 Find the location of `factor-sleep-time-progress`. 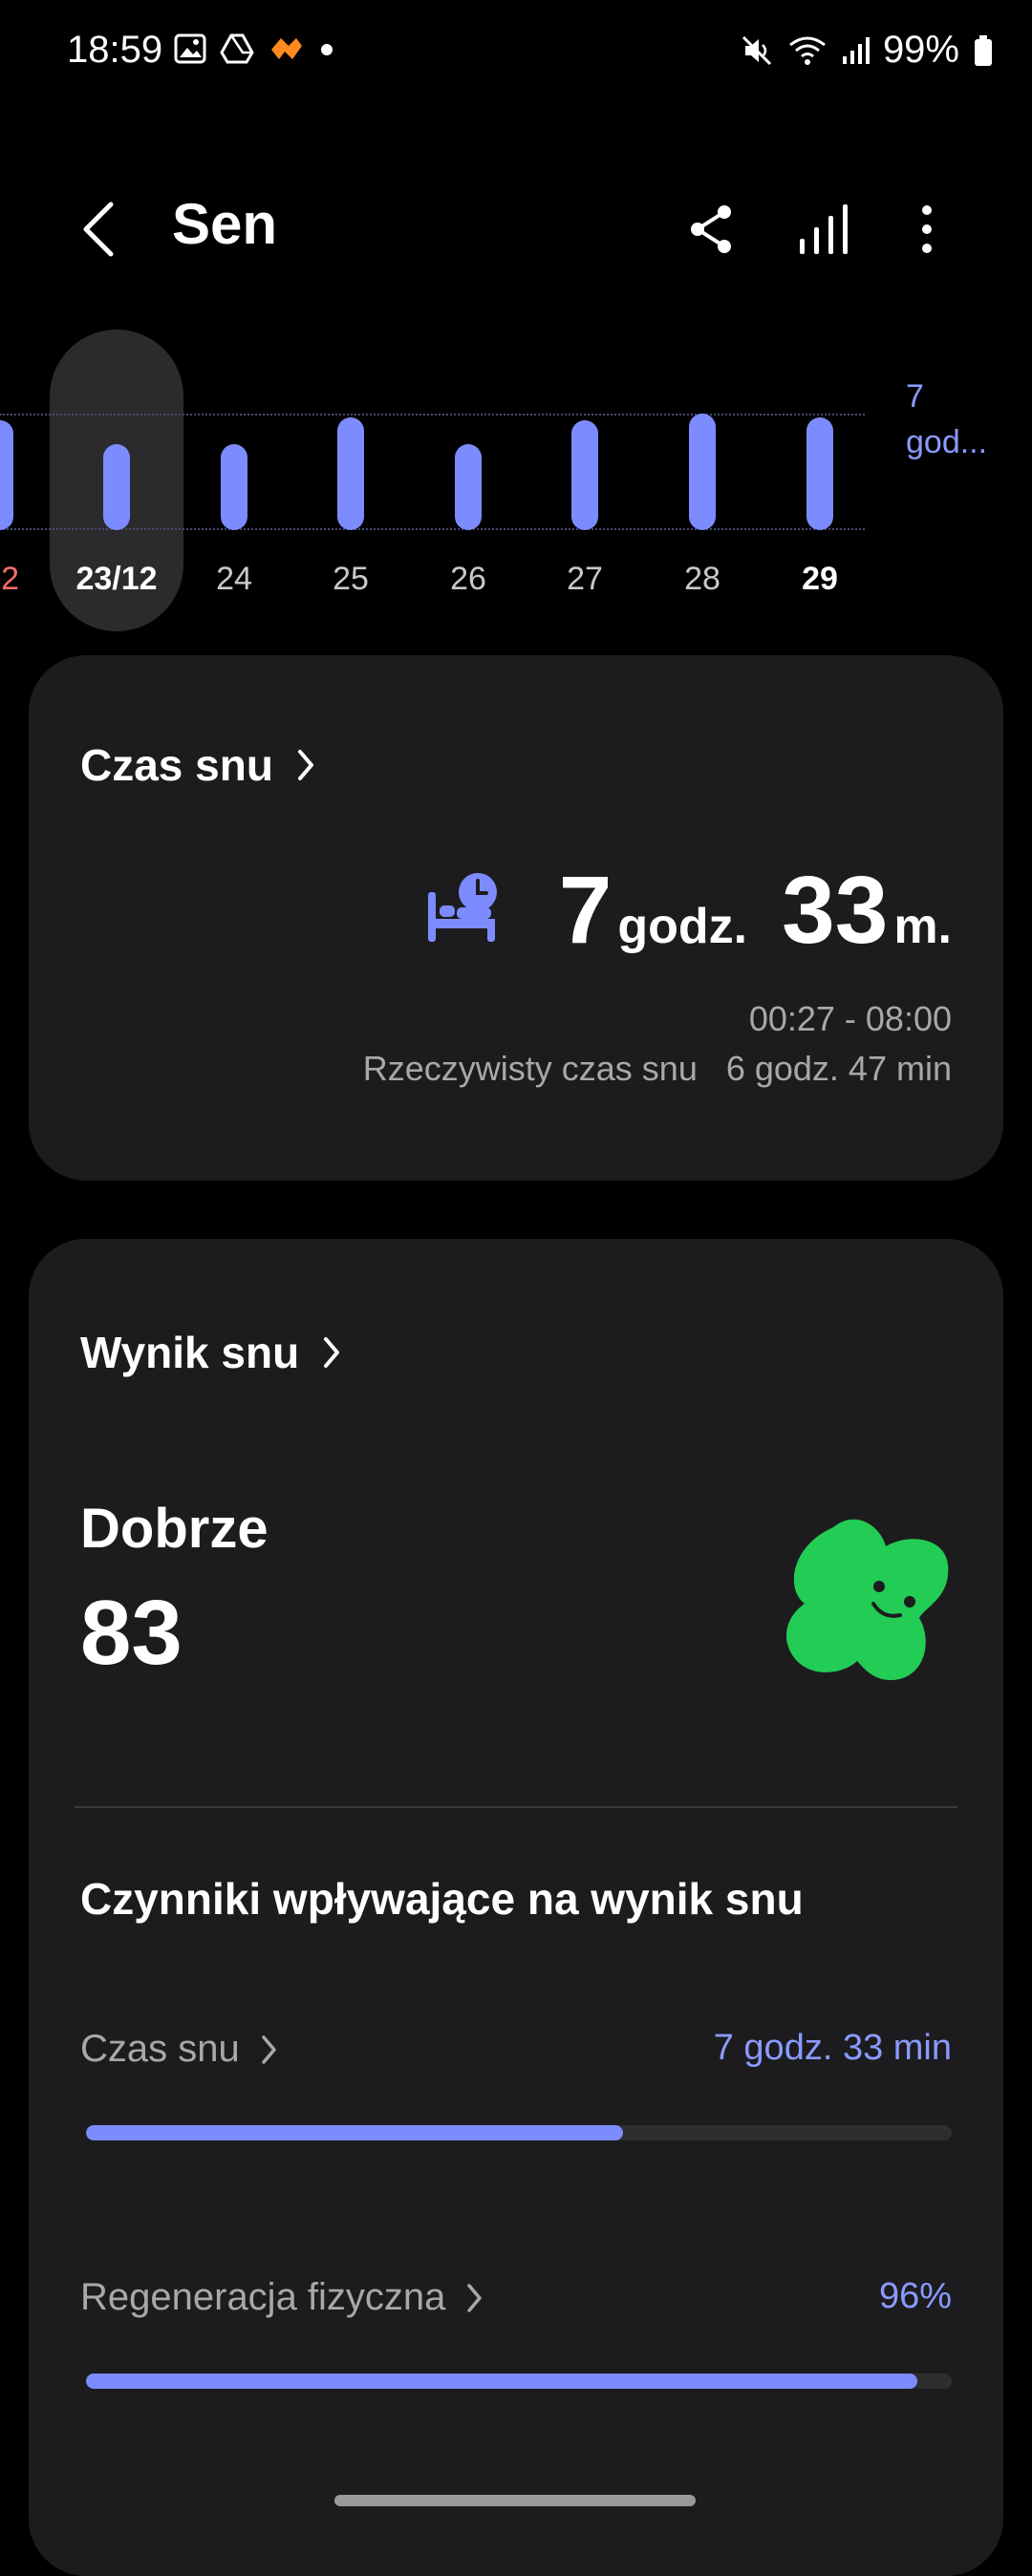

factor-sleep-time-progress is located at coordinates (519, 2132).